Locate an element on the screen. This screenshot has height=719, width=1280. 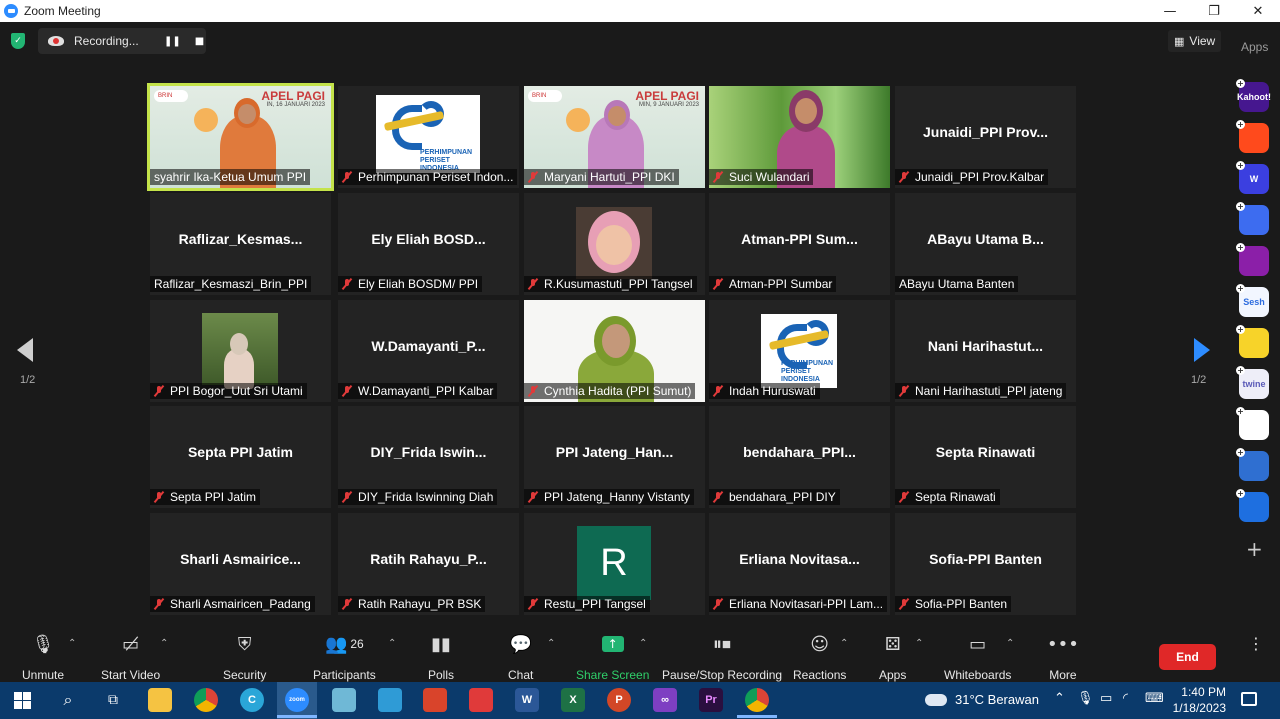
muted-microphone-icon is located at coordinates (904, 497).